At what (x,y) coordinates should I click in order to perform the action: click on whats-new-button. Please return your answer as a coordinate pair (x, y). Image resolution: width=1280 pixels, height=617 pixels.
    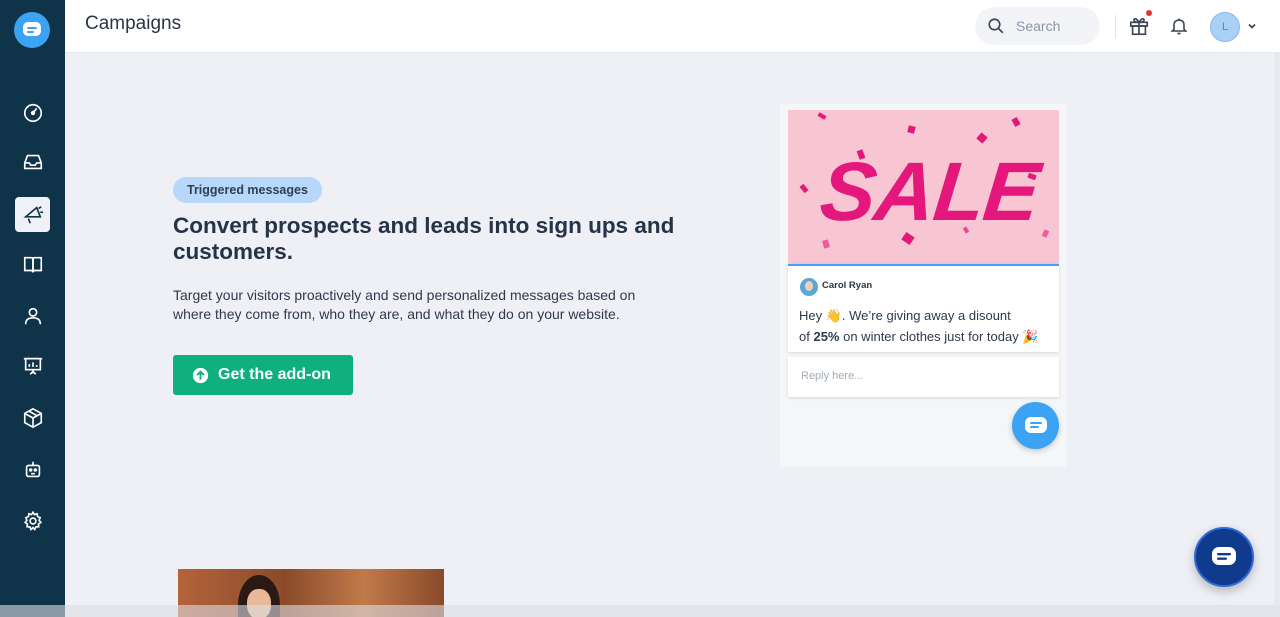
    Looking at the image, I should click on (1140, 23).